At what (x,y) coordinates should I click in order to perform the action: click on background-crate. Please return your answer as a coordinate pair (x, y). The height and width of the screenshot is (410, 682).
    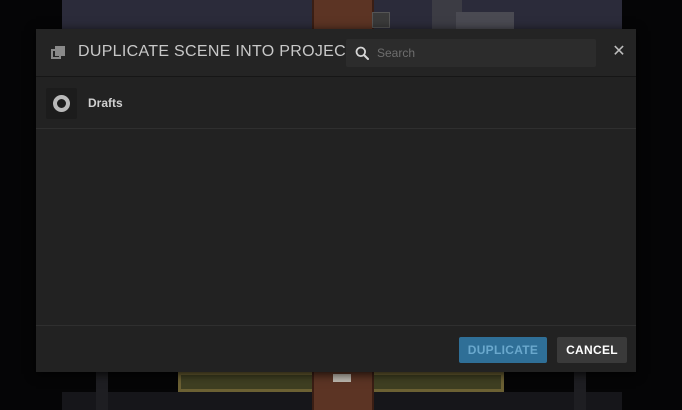
    Looking at the image, I should click on (381, 20).